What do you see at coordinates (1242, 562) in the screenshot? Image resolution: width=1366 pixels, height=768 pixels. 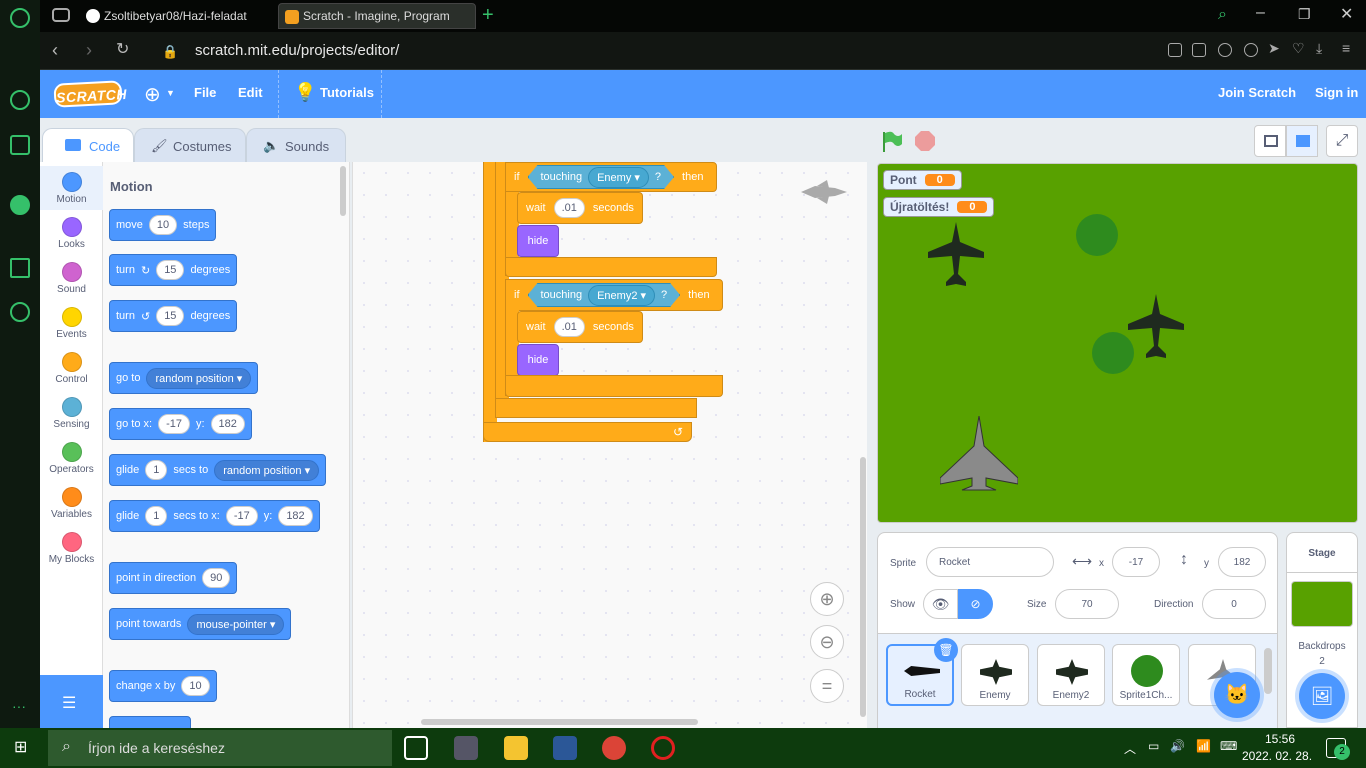 I see `y-input: 182` at bounding box center [1242, 562].